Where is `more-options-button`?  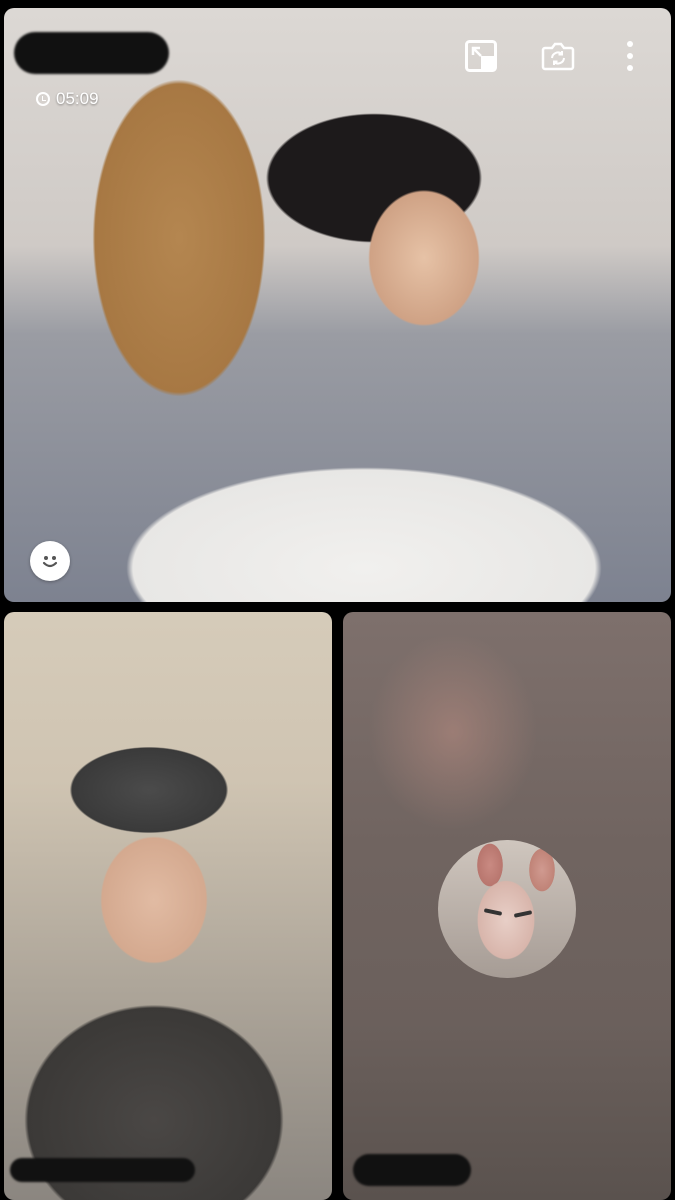
more-options-button is located at coordinates (630, 56).